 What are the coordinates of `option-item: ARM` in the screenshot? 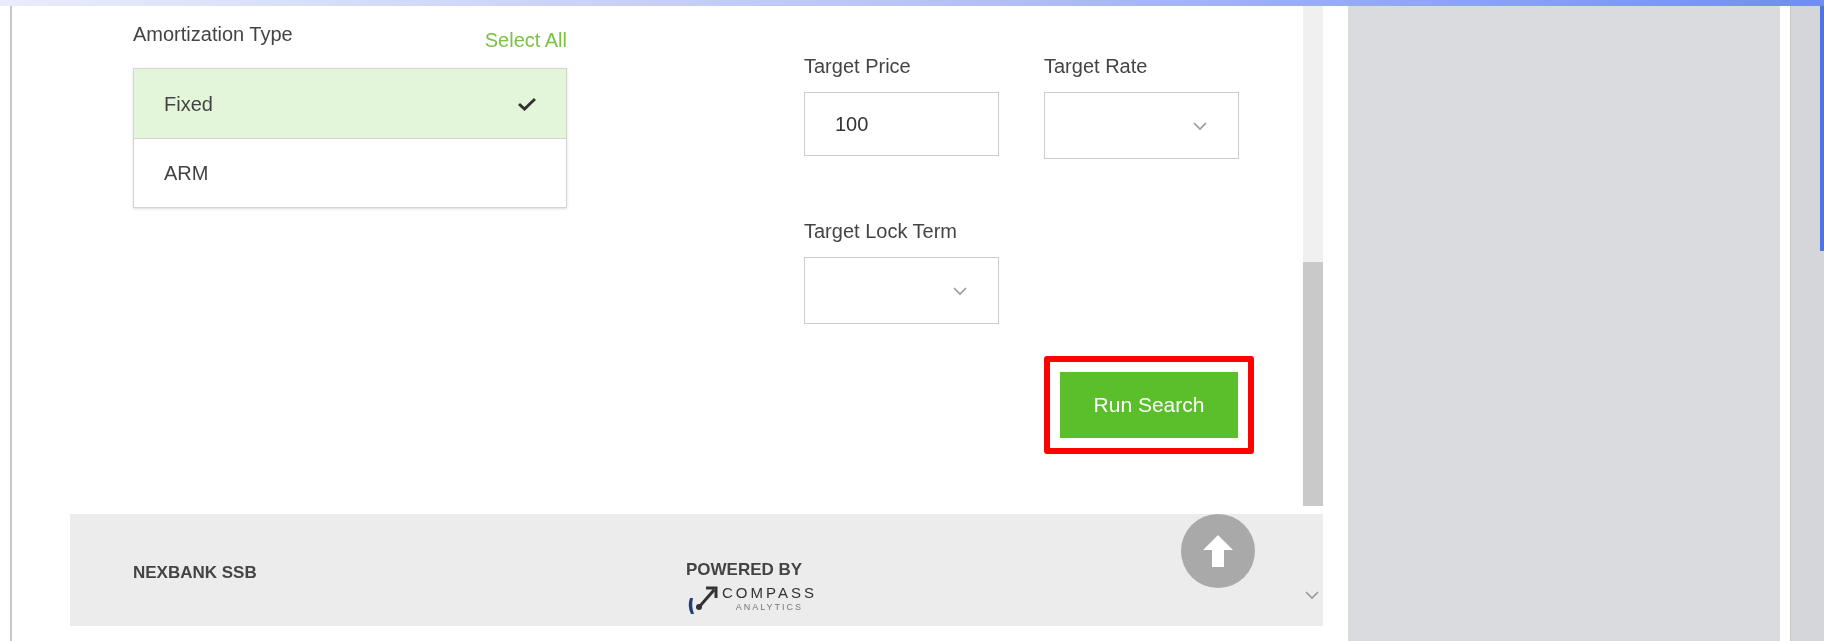 It's located at (350, 172).